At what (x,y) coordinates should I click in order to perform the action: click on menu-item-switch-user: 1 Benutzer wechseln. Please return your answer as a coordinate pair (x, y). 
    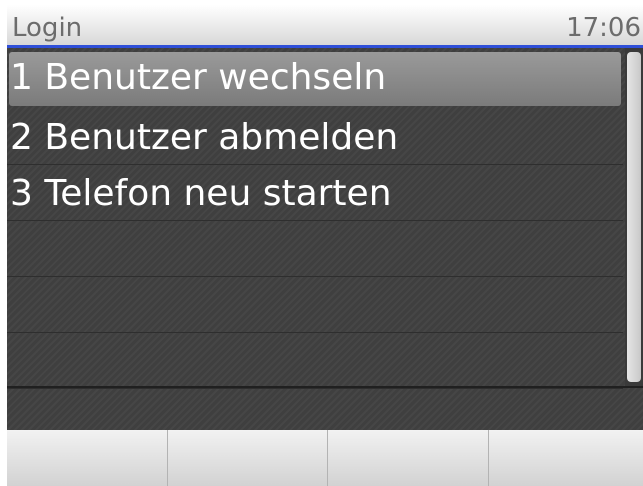
    Looking at the image, I should click on (315, 79).